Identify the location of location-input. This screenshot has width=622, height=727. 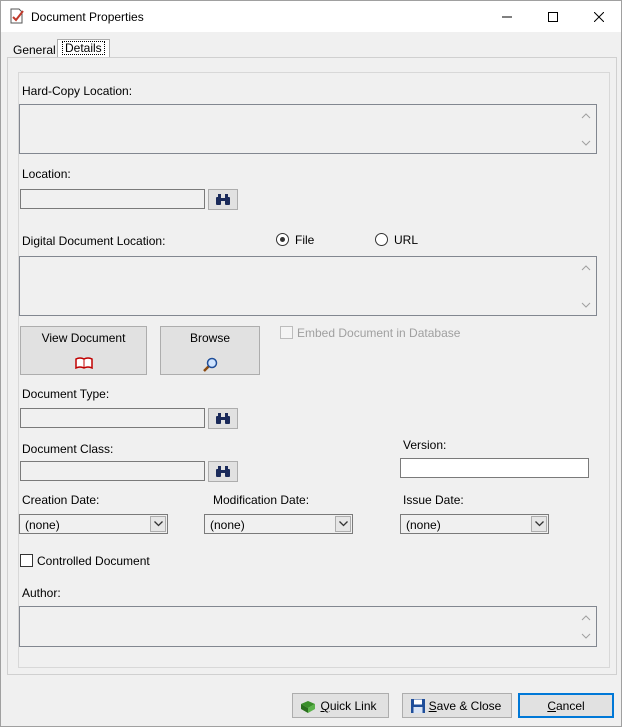
(112, 199).